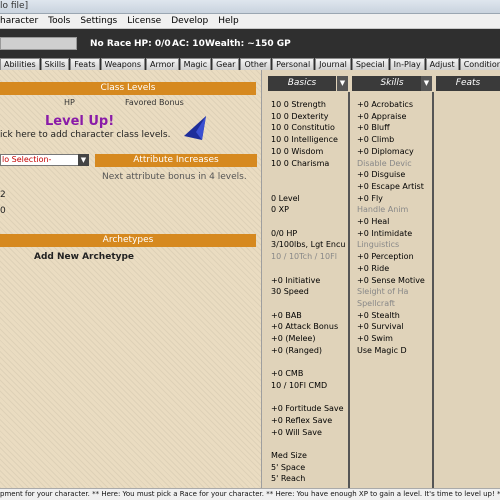 The width and height of the screenshot is (500, 500). What do you see at coordinates (384, 163) in the screenshot?
I see `skill-row: Disable Devic` at bounding box center [384, 163].